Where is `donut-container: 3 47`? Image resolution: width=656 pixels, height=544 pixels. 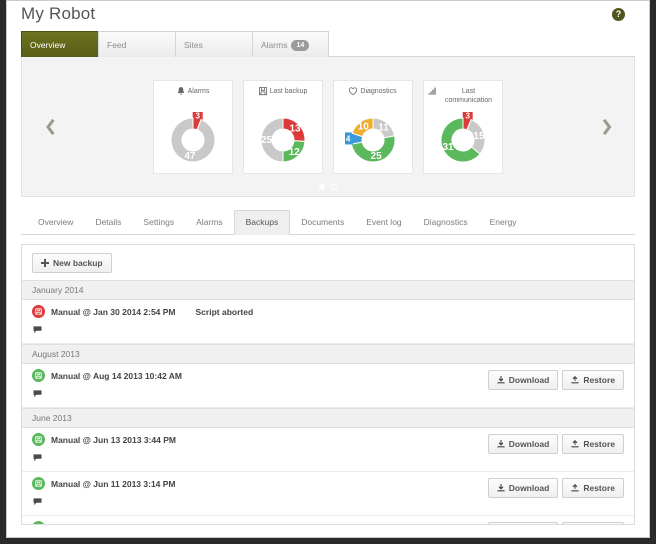 donut-container: 3 47 is located at coordinates (193, 140).